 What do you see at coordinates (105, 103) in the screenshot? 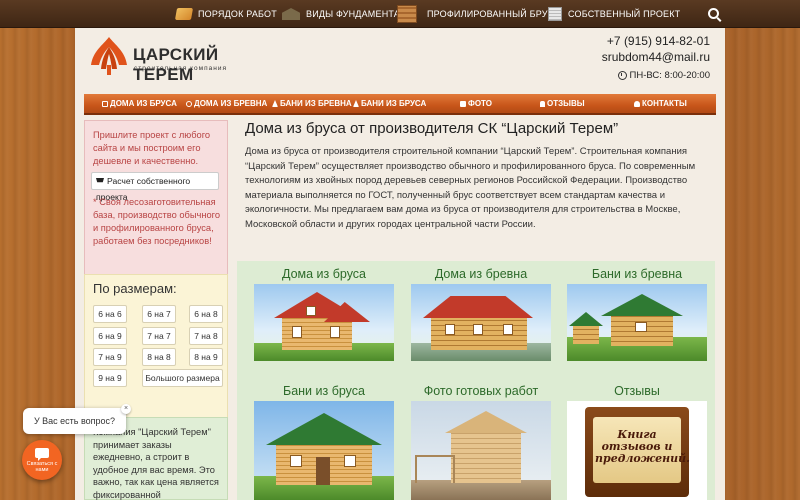
I see `square-icon` at bounding box center [105, 103].